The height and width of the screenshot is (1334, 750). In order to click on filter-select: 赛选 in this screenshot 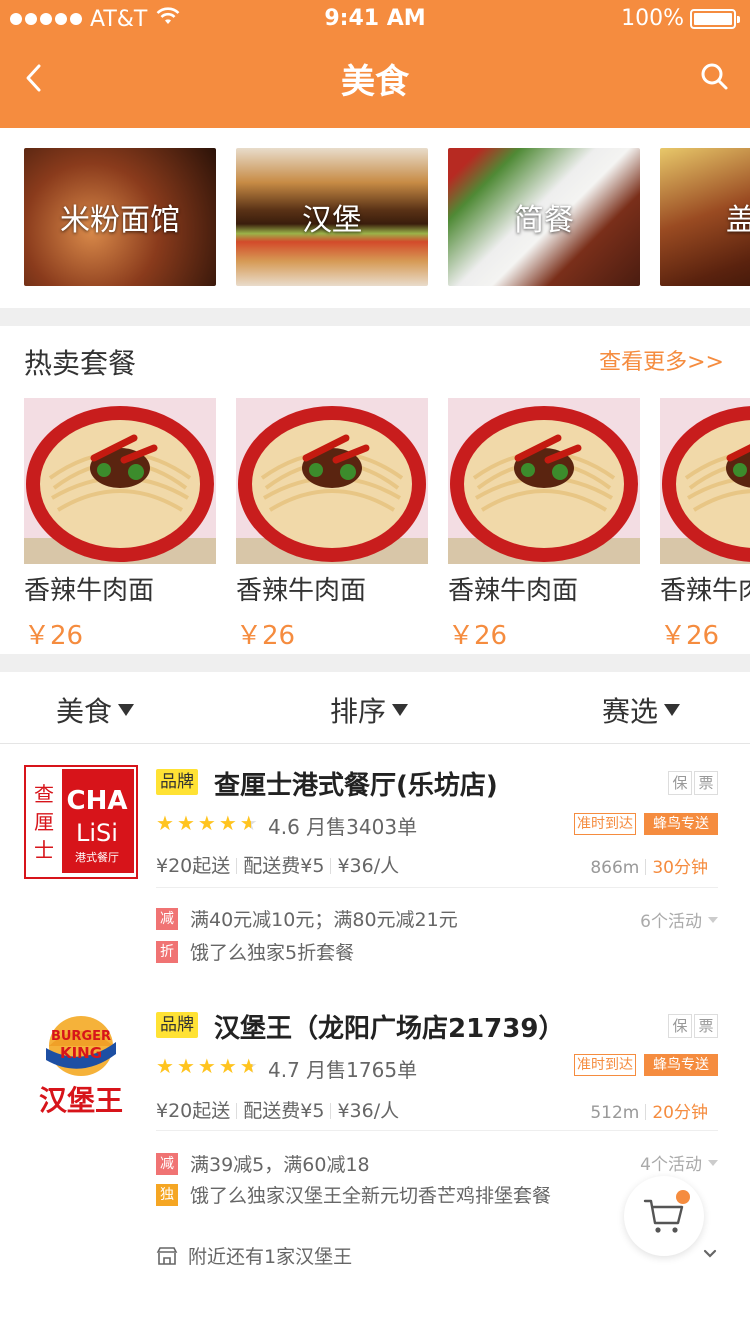, I will do `click(641, 710)`.